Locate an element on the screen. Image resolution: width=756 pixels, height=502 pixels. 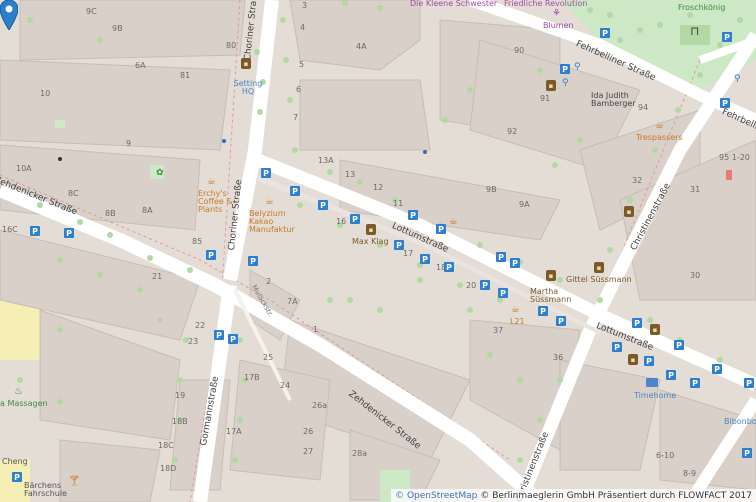
location-pin-icon is located at coordinates (9, 15).